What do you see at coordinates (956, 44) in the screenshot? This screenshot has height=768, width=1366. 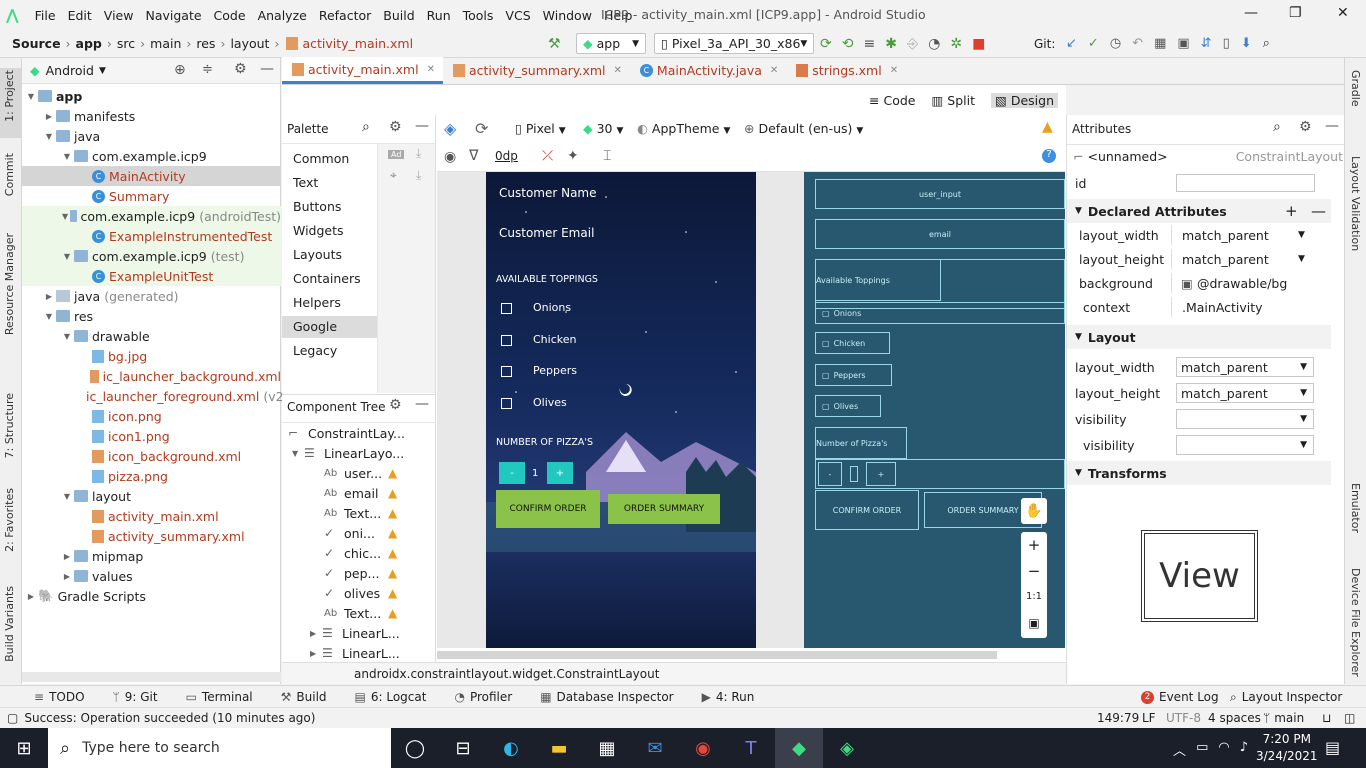 I see `bug-icon: ✲` at bounding box center [956, 44].